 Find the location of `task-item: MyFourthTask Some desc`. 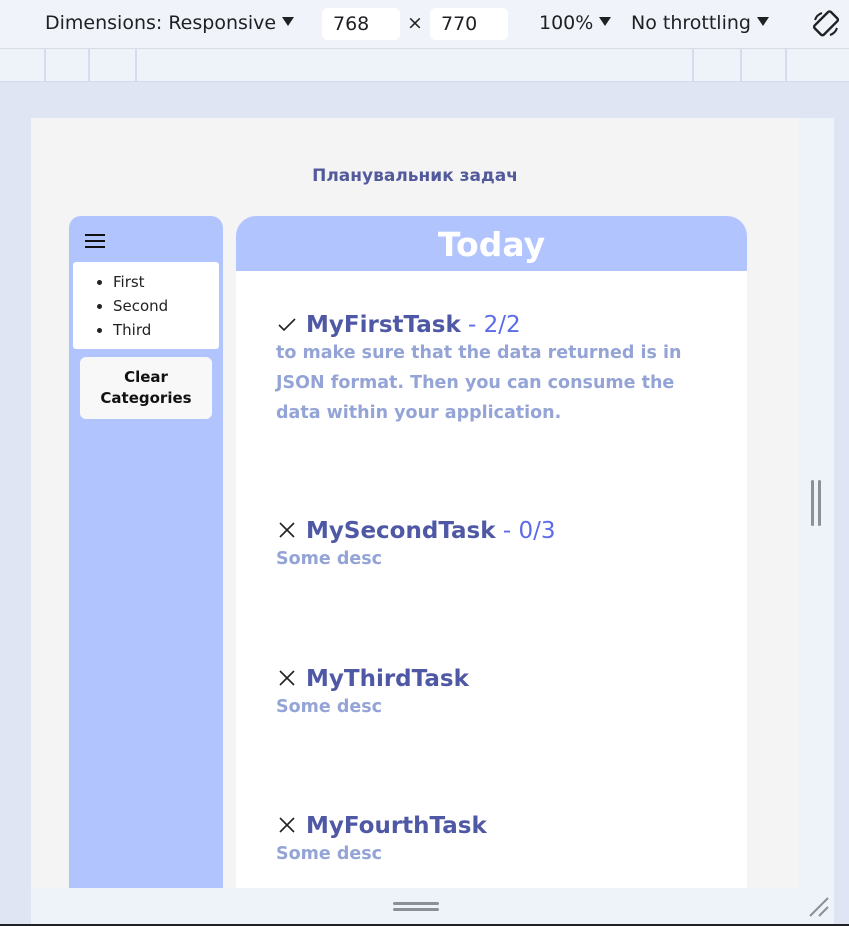

task-item: MyFourthTask Some desc is located at coordinates (496, 841).